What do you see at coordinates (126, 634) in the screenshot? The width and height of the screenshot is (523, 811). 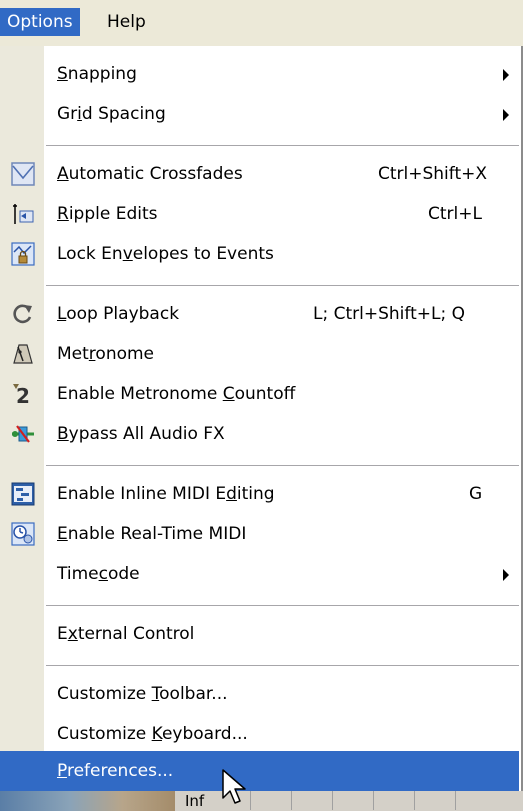 I see `menu-item-label: External Control` at bounding box center [126, 634].